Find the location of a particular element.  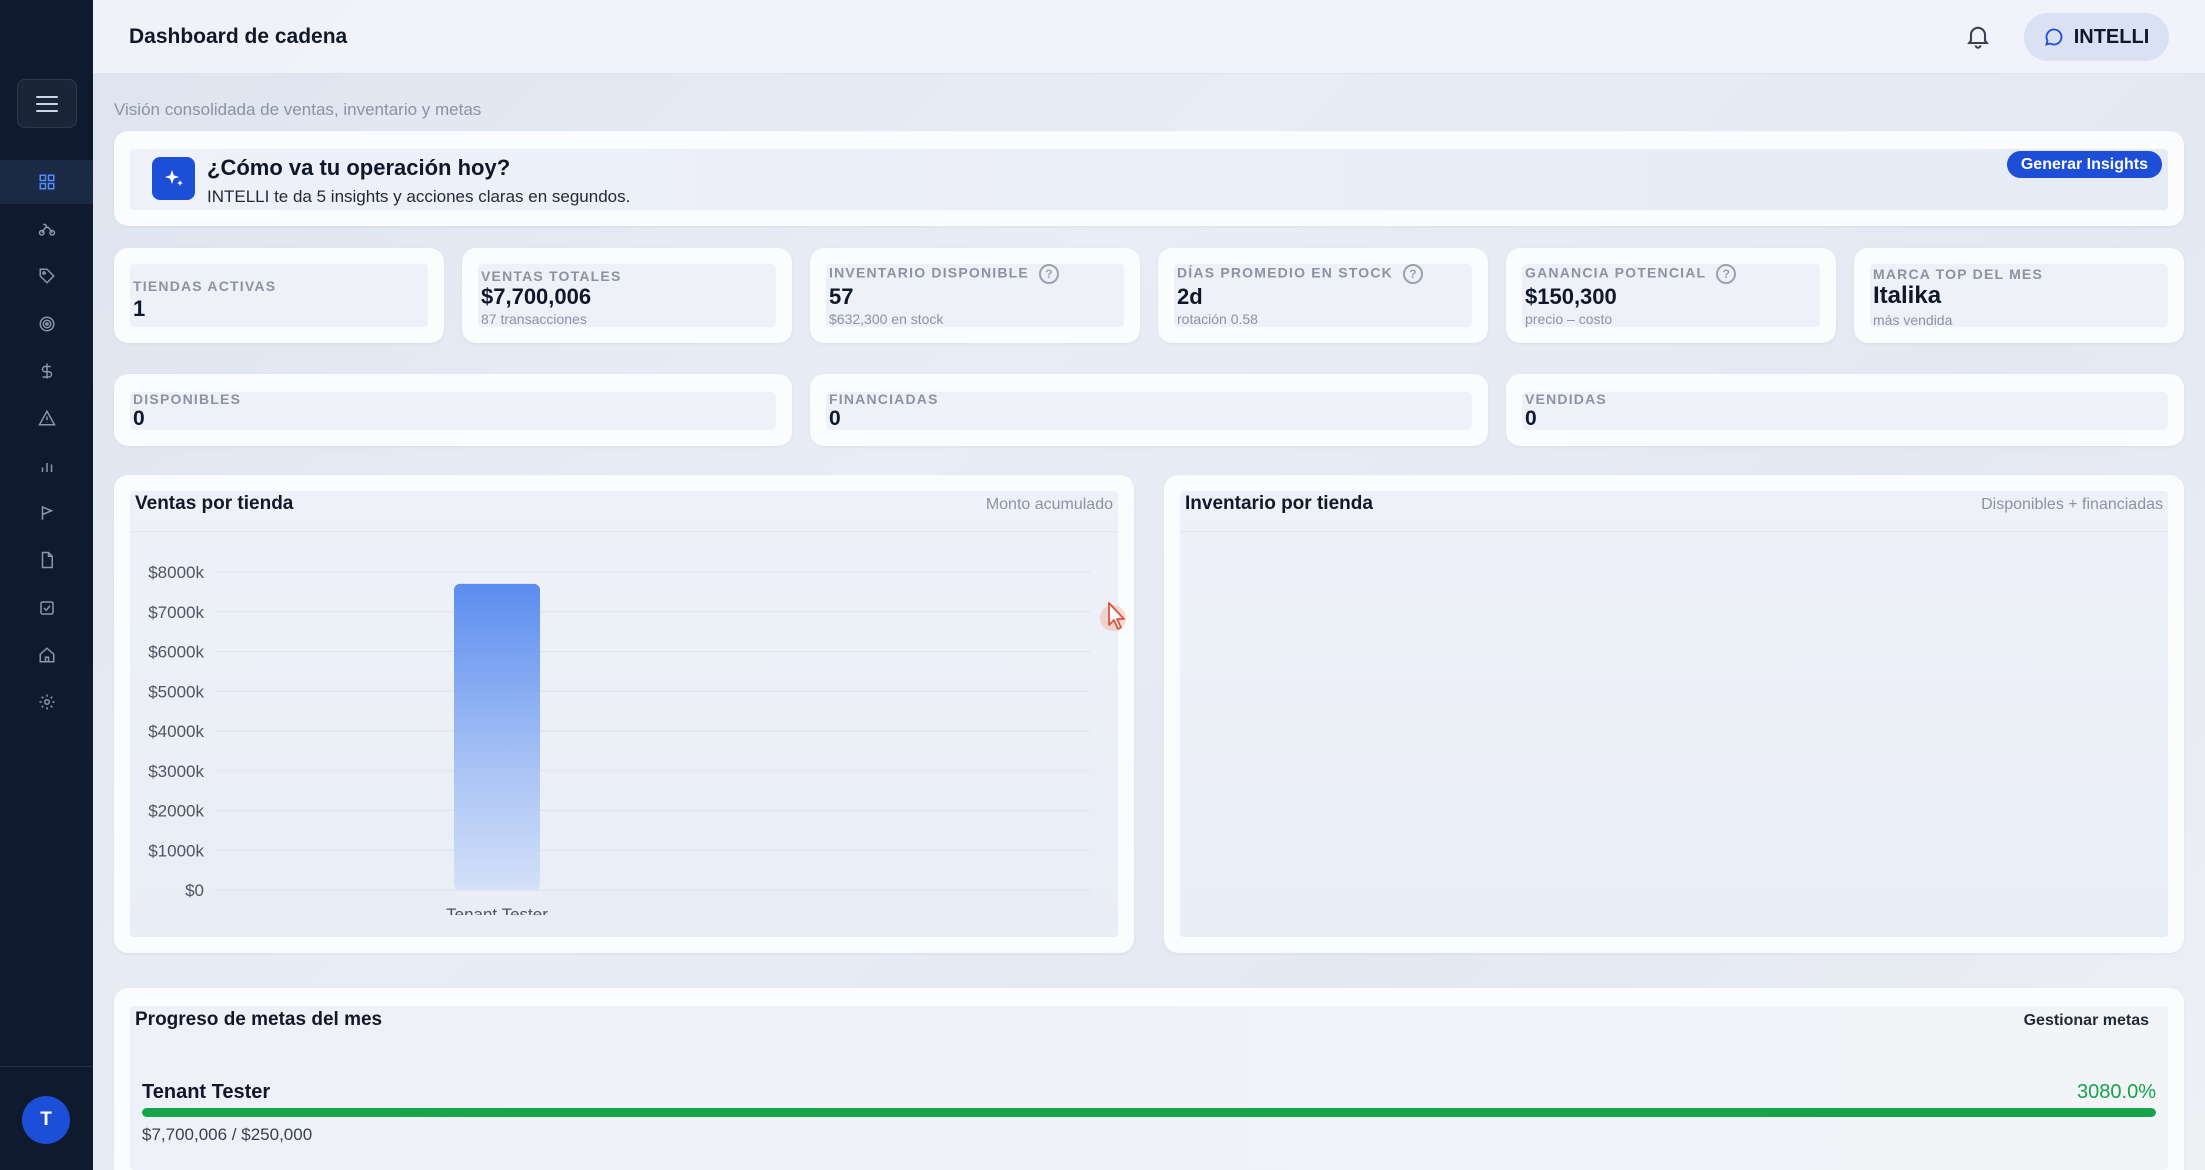

insight-title: ¿Cómo va tu operación hoy? is located at coordinates (359, 167).